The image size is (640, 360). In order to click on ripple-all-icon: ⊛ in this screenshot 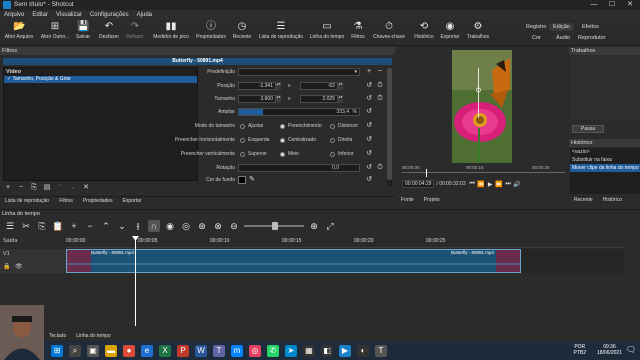, I will do `click(202, 226)`.